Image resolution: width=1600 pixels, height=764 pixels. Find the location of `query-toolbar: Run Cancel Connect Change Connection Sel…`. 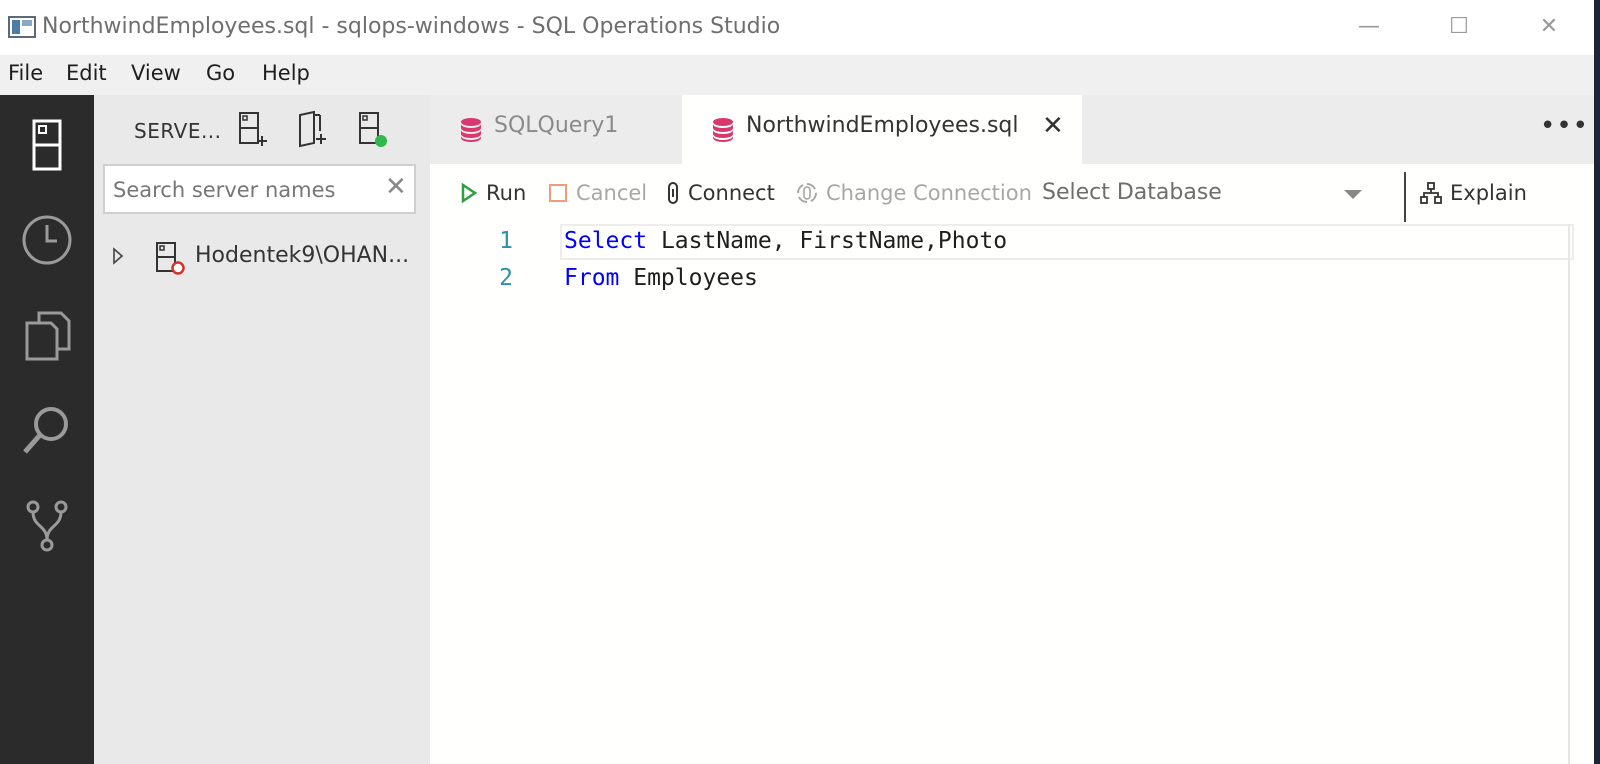

query-toolbar: Run Cancel Connect Change Connection Sel… is located at coordinates (1012, 194).